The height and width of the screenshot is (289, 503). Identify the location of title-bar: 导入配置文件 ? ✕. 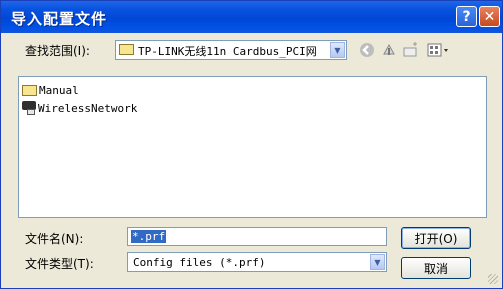
(251, 17).